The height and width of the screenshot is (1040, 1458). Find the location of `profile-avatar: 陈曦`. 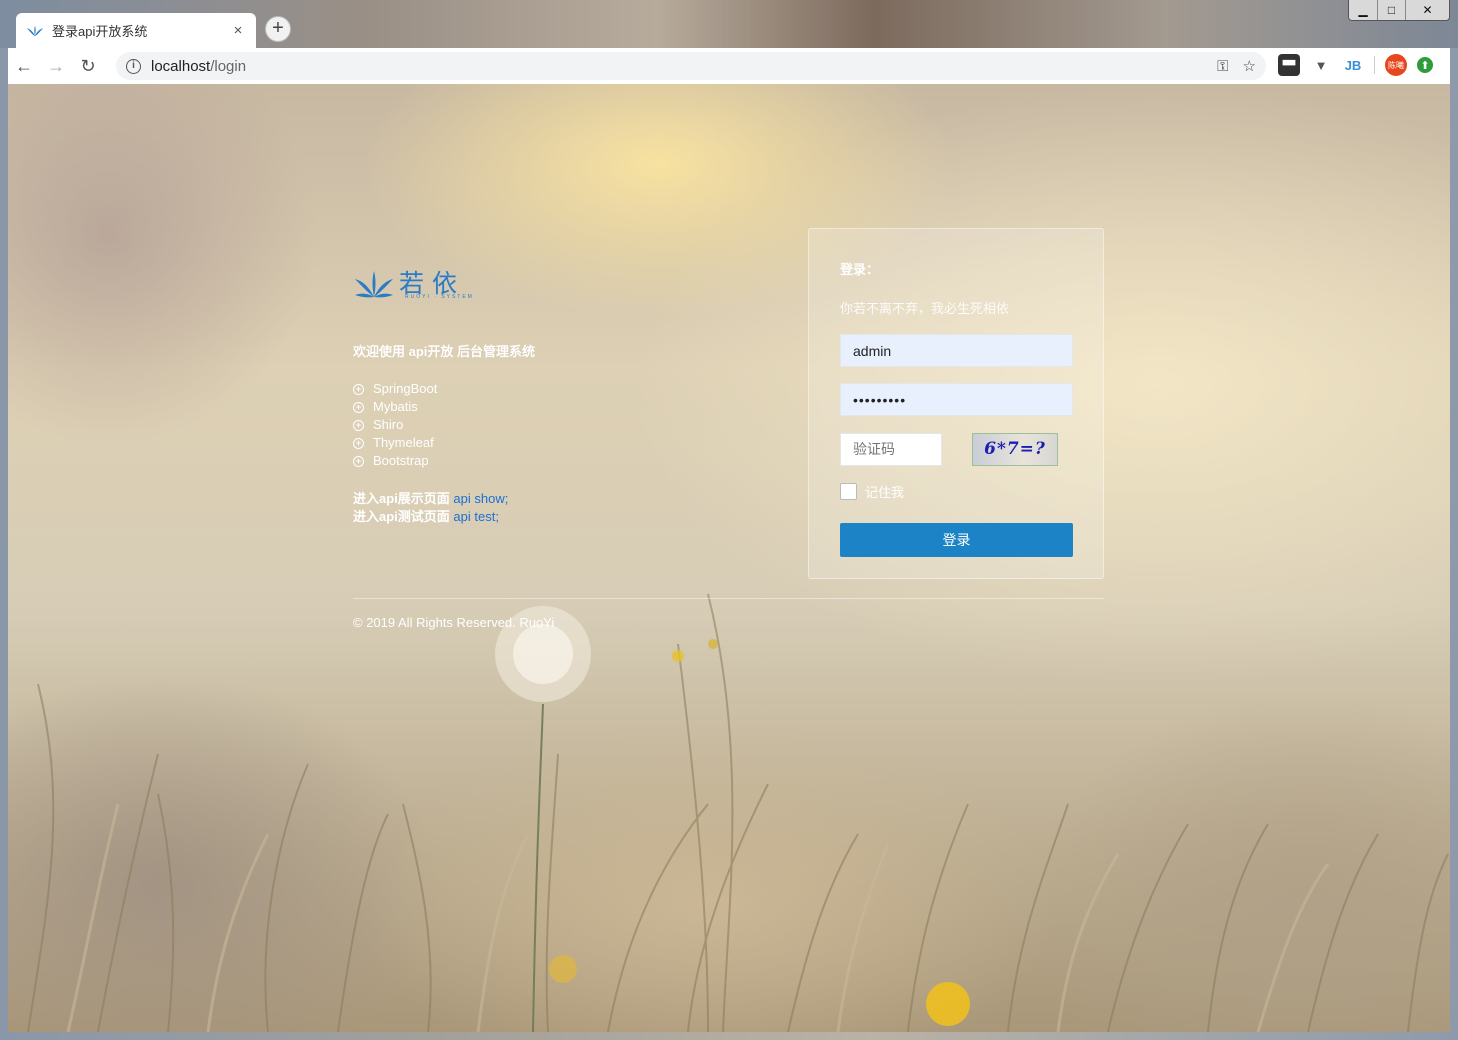

profile-avatar: 陈曦 is located at coordinates (1396, 65).